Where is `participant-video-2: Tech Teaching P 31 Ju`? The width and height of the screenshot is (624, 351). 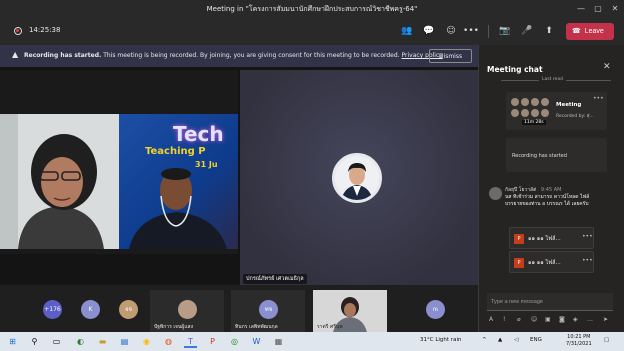 participant-video-2: Tech Teaching P 31 Ju is located at coordinates (178, 181).